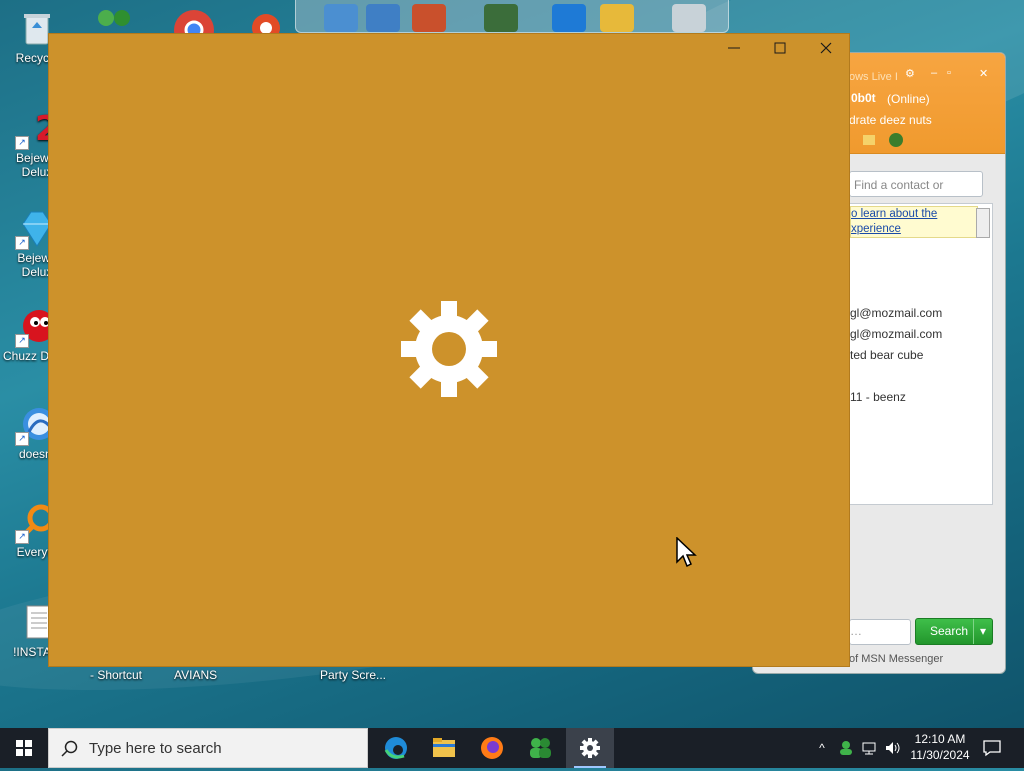  I want to click on avatar-icon, so click(501, 18).